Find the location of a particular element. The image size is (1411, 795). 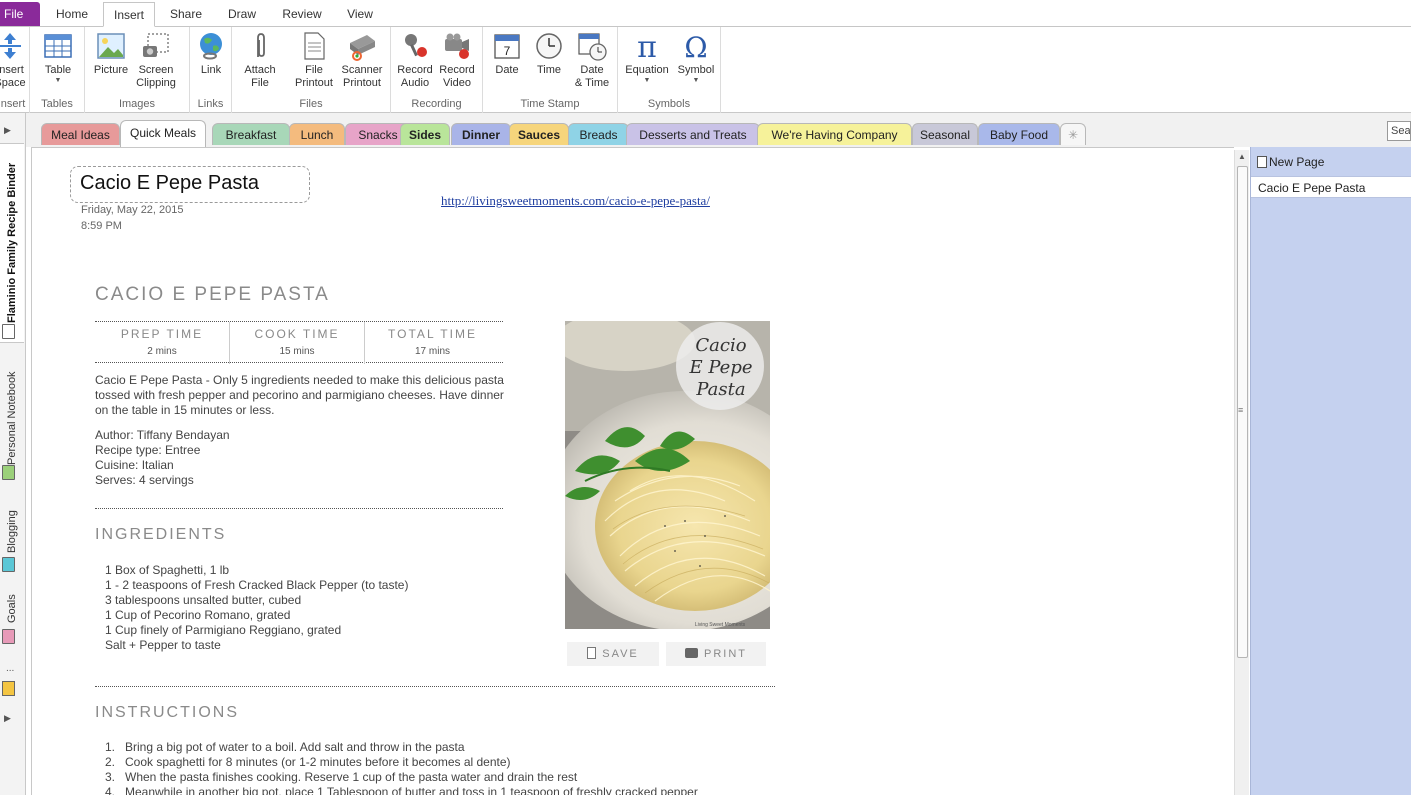

group-label-recording: Recording is located at coordinates (436, 104).